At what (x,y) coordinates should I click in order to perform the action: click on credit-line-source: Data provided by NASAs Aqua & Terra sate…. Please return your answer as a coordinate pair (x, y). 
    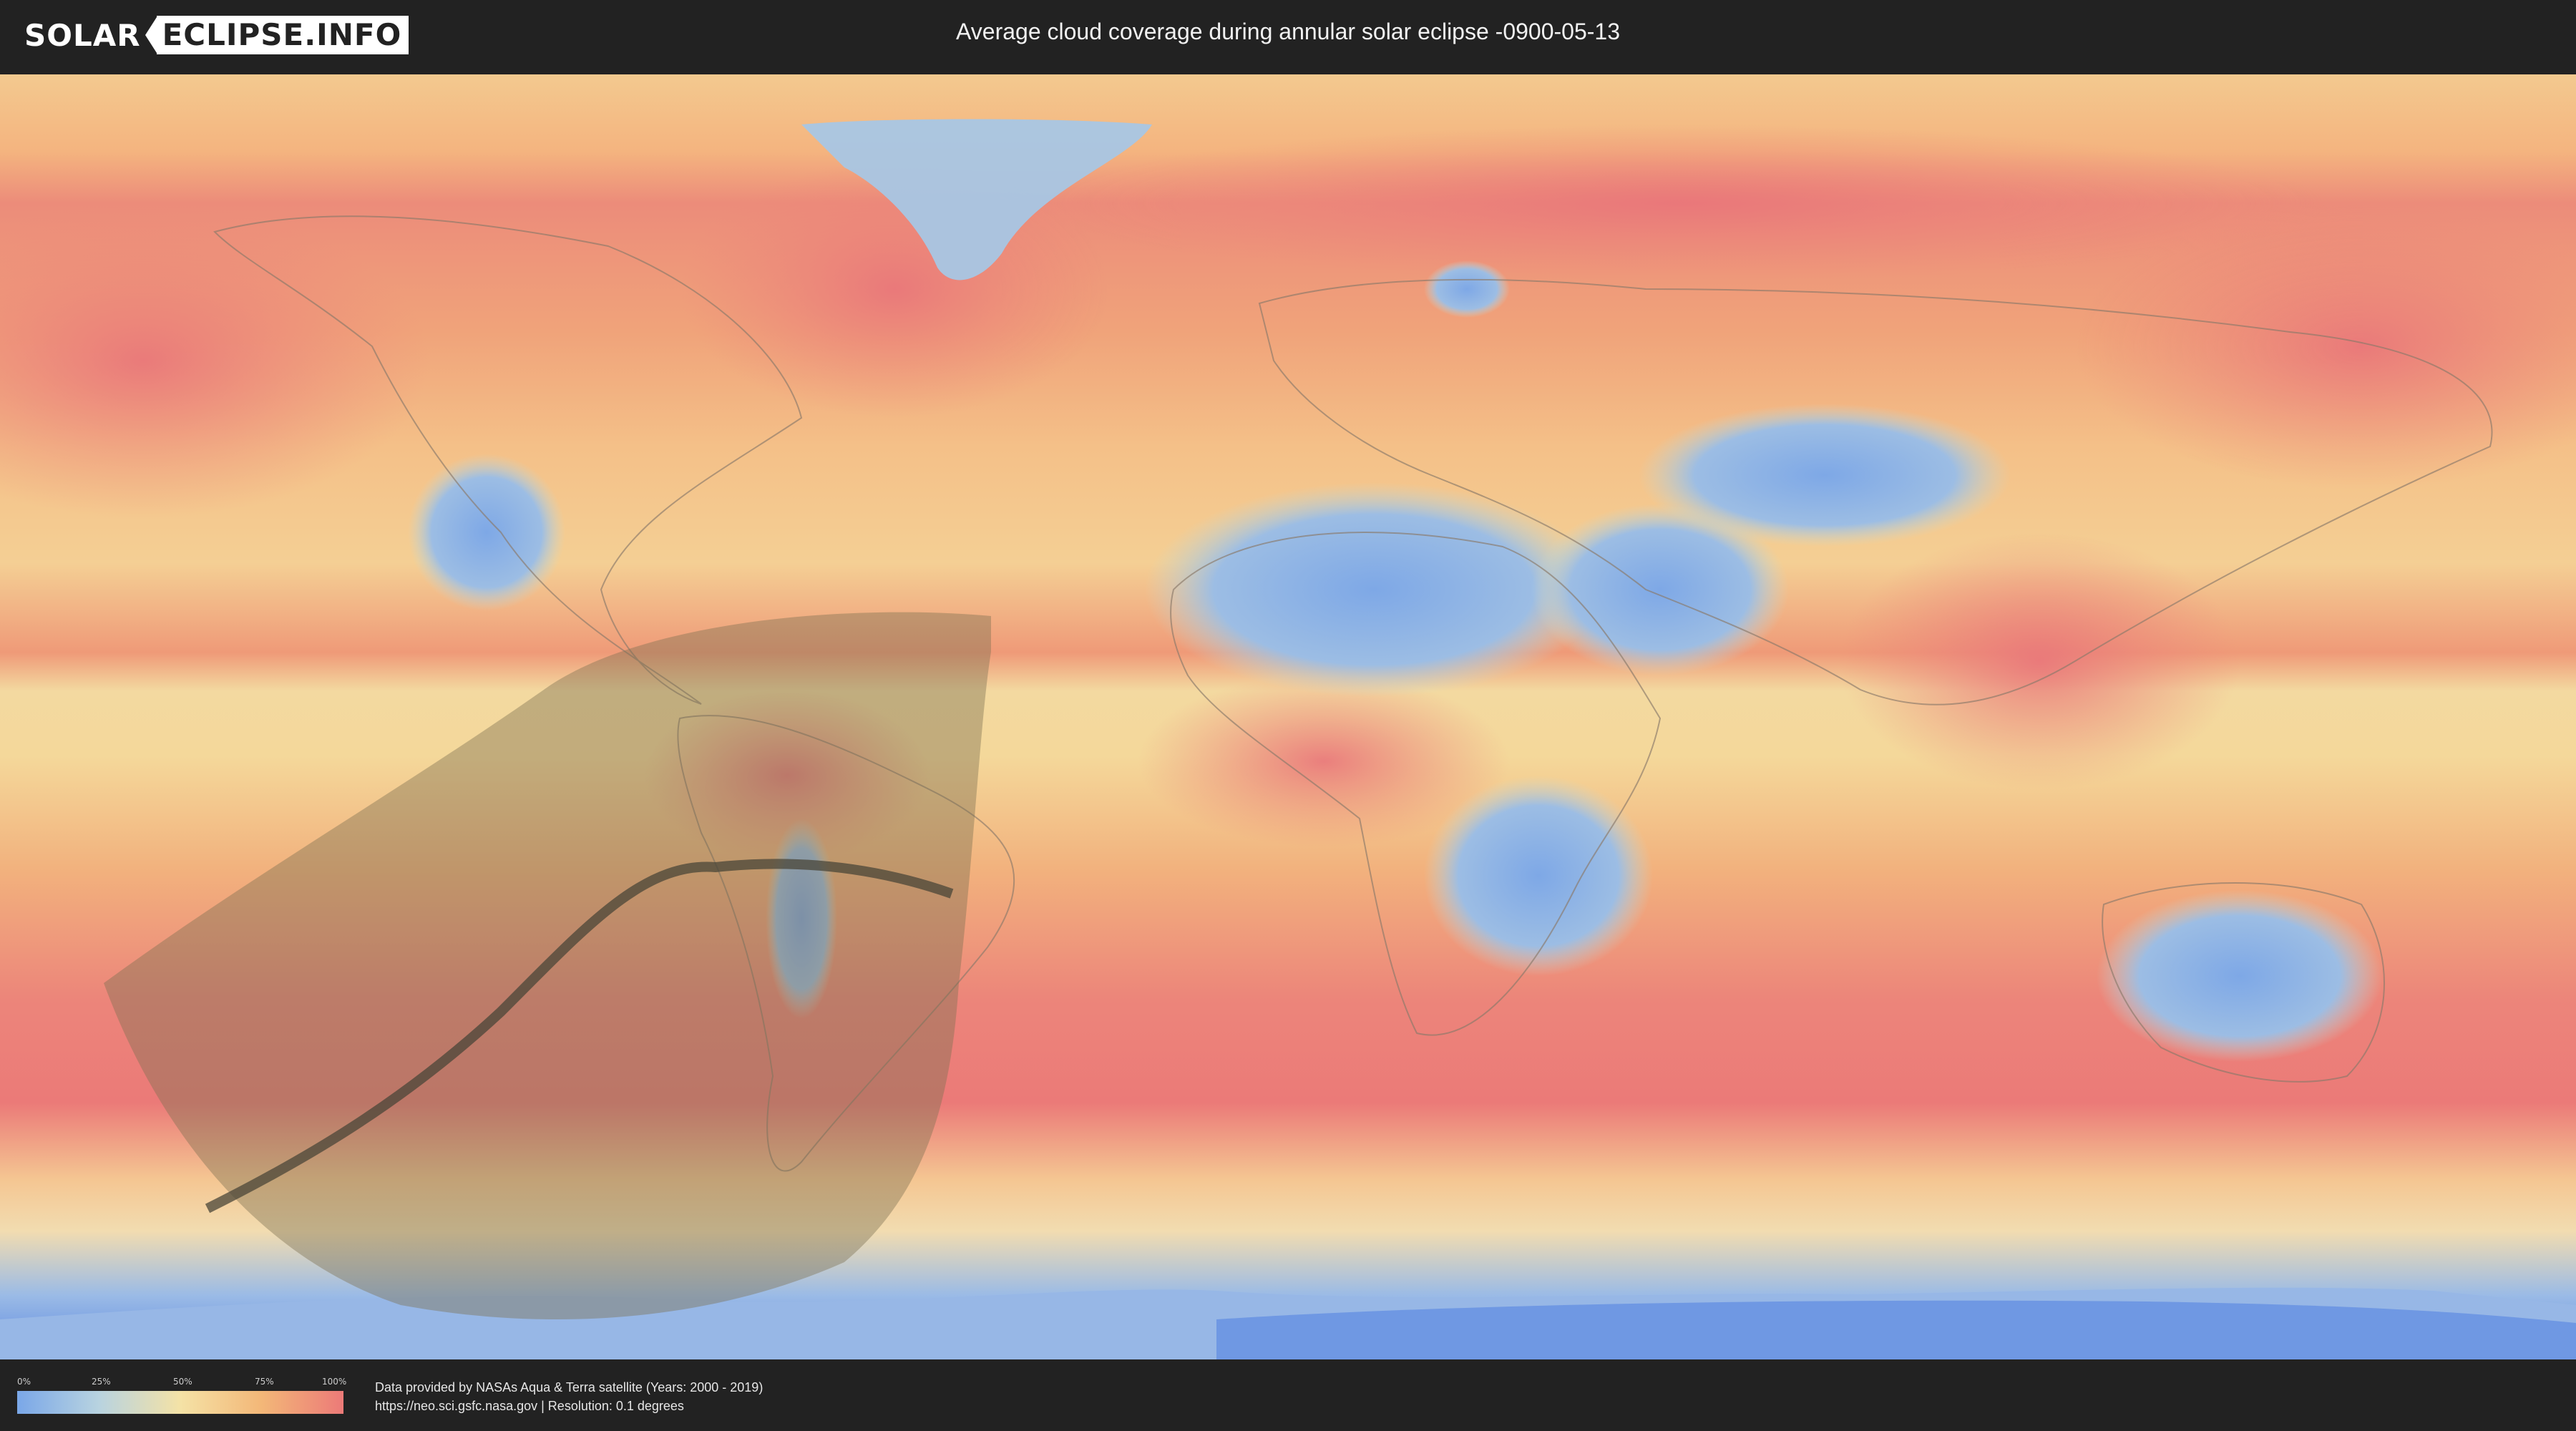
    Looking at the image, I should click on (569, 1387).